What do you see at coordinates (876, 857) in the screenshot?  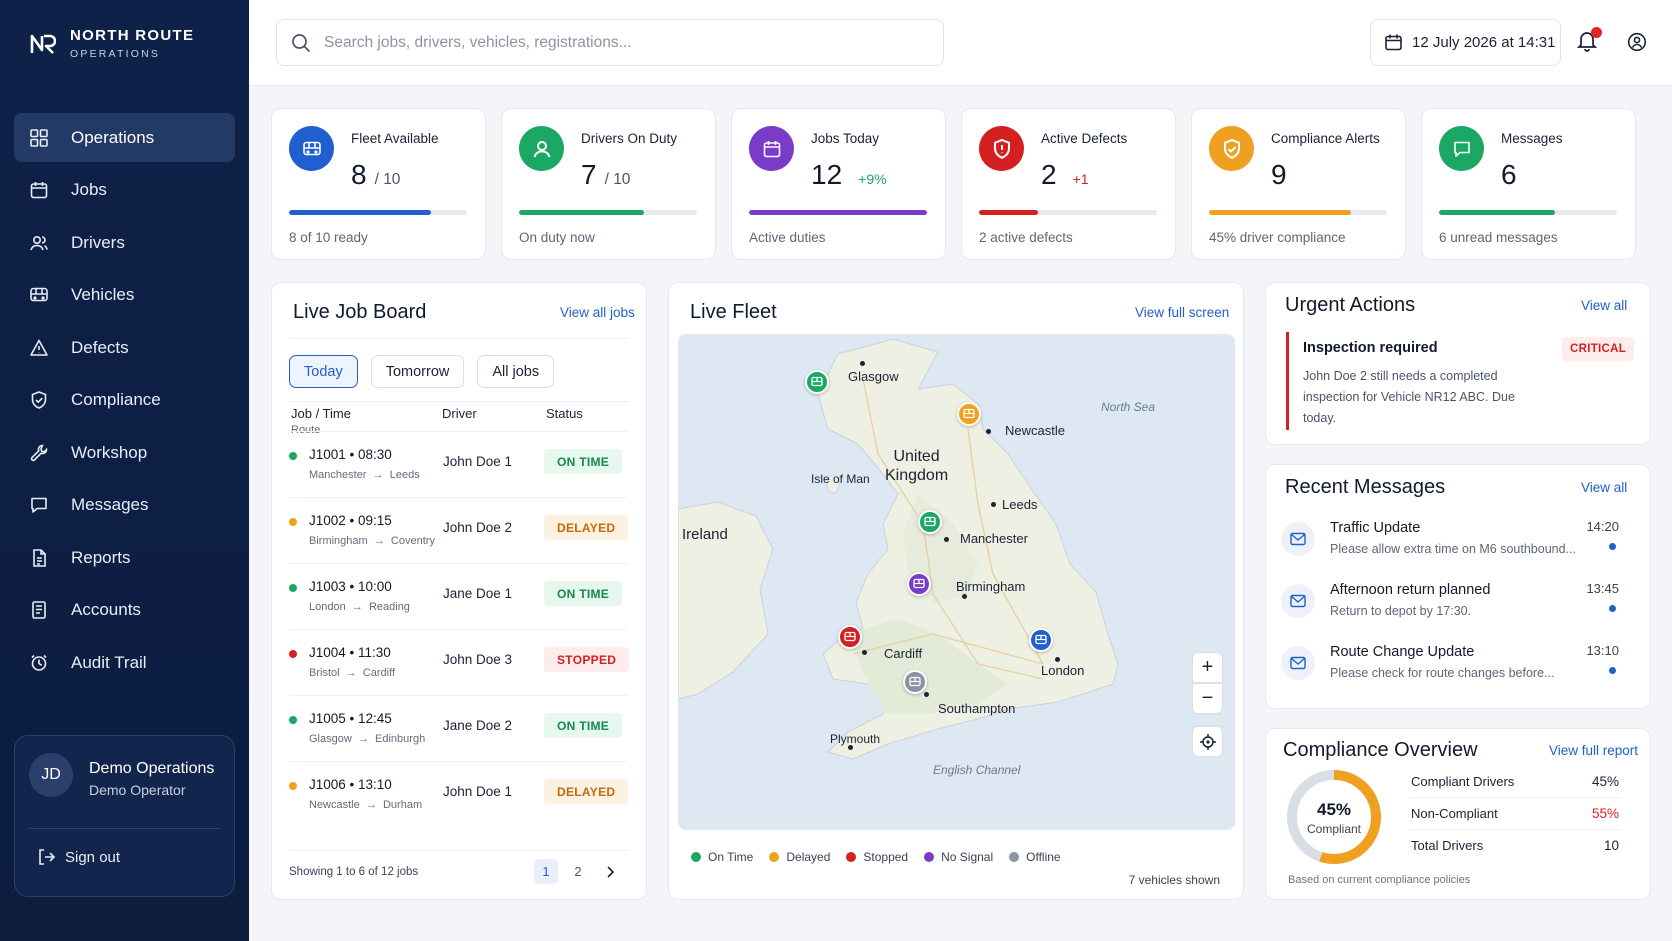 I see `fleet-legend: On Time Delayed Stopped No Signal Offline` at bounding box center [876, 857].